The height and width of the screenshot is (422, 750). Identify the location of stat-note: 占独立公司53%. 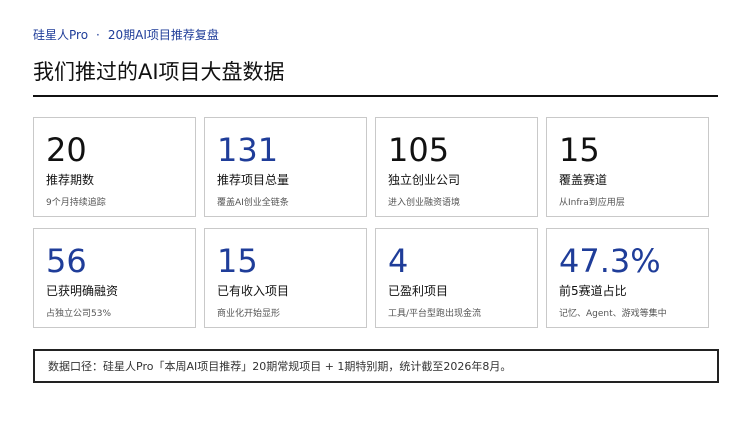
(79, 314).